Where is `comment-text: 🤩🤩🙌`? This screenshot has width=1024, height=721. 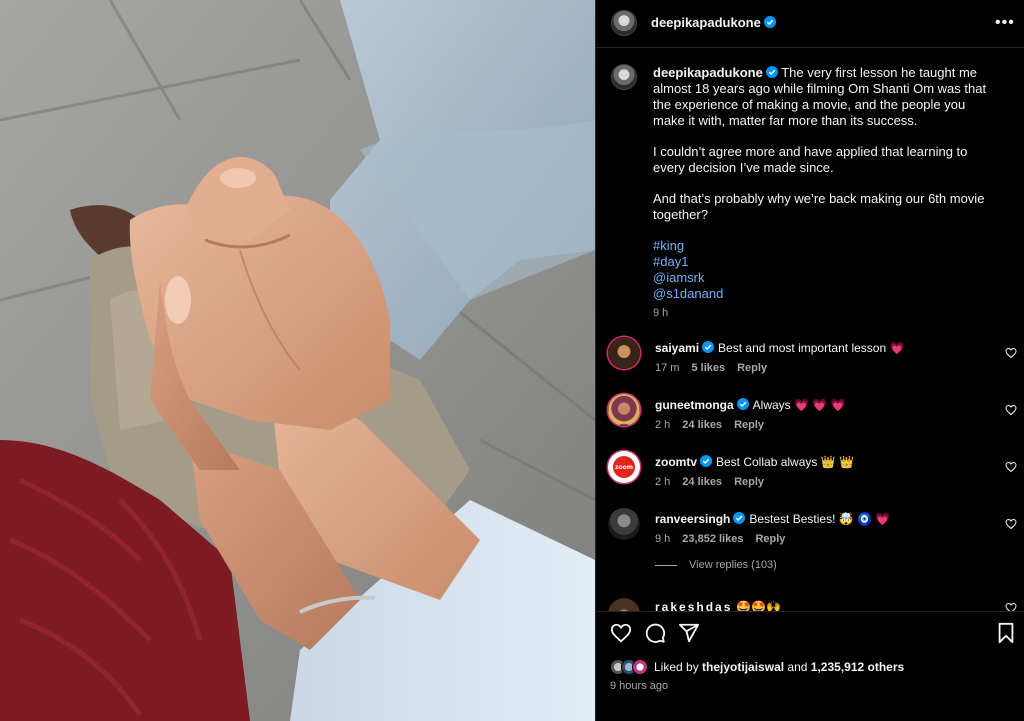 comment-text: 🤩🤩🙌 is located at coordinates (759, 605).